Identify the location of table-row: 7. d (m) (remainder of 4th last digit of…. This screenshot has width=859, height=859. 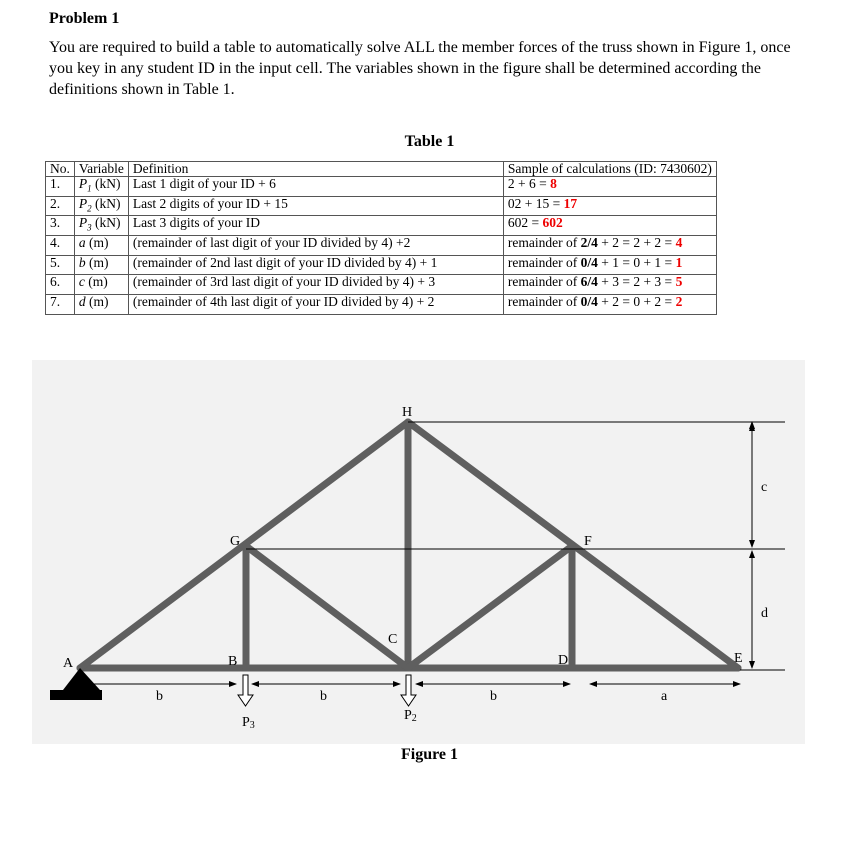
(381, 304).